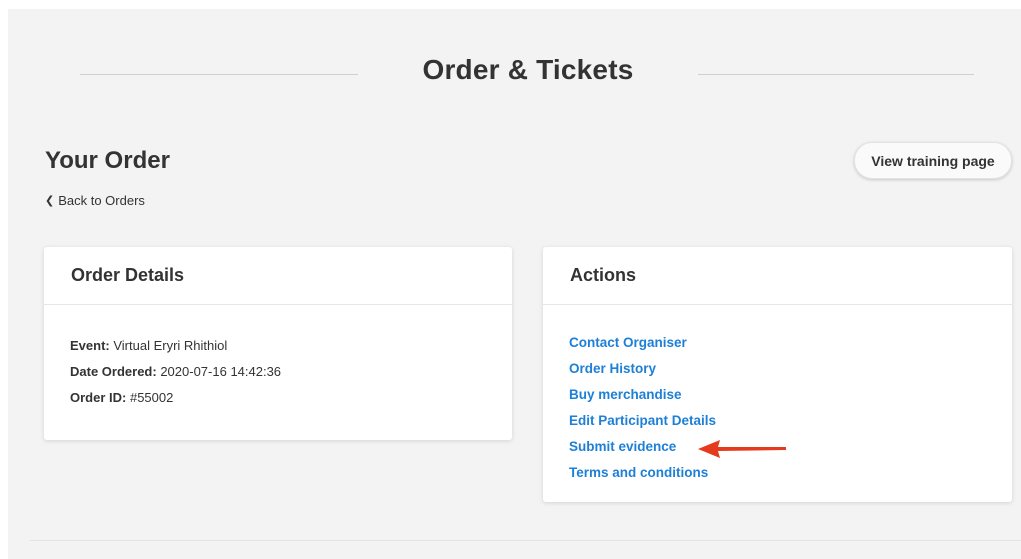 The image size is (1021, 559). I want to click on edit-participant-details-link: Edit Participant Details, so click(790, 421).